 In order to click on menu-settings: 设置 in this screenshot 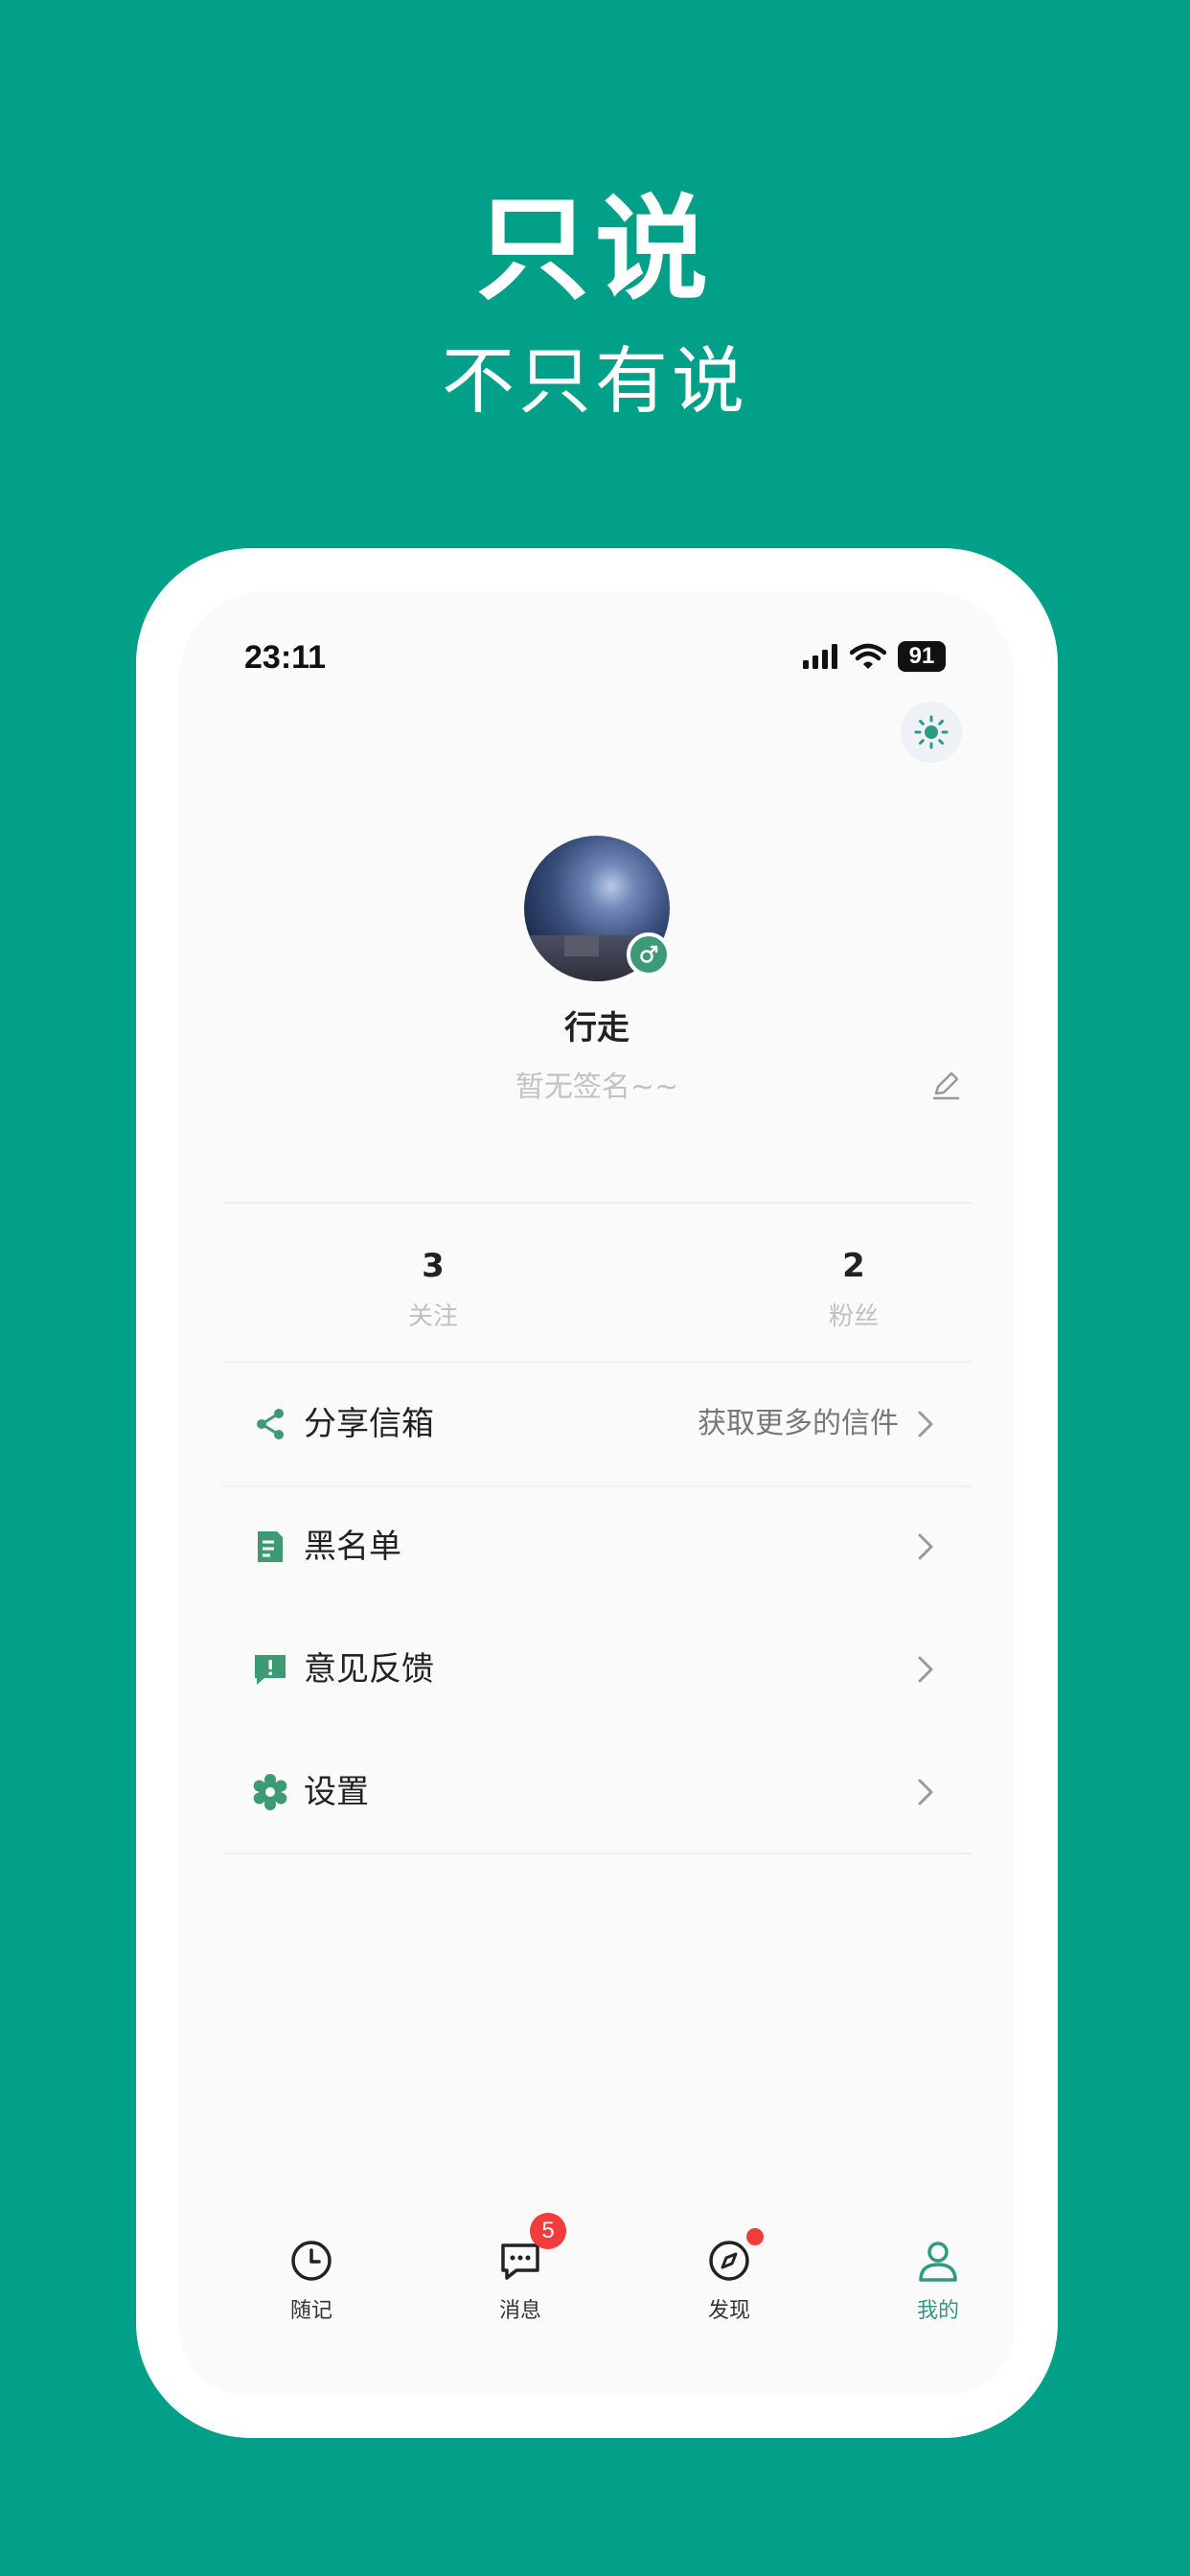, I will do `click(597, 1792)`.